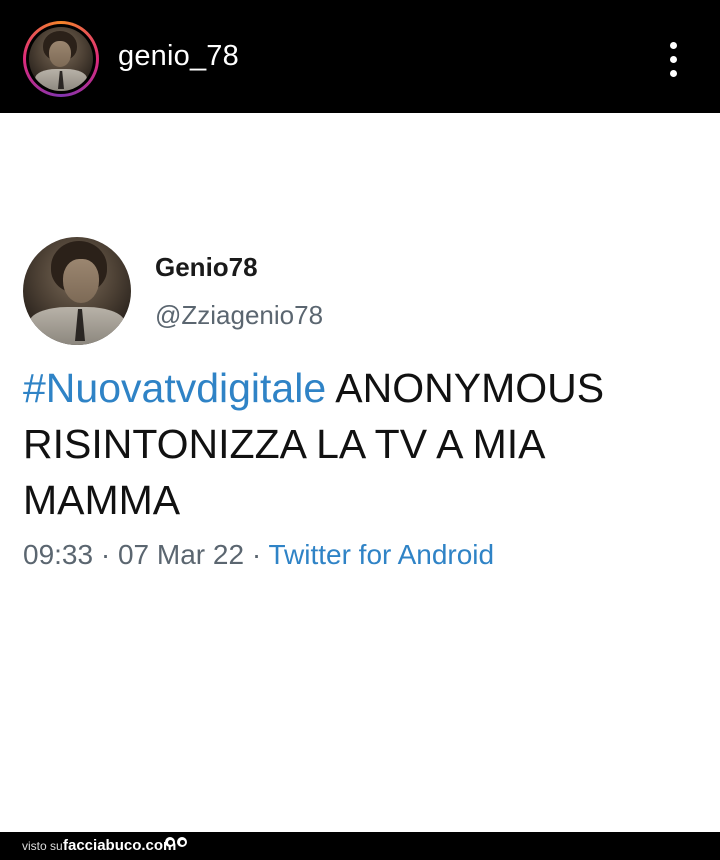 The width and height of the screenshot is (720, 860). I want to click on story-header: genio_78, so click(360, 56).